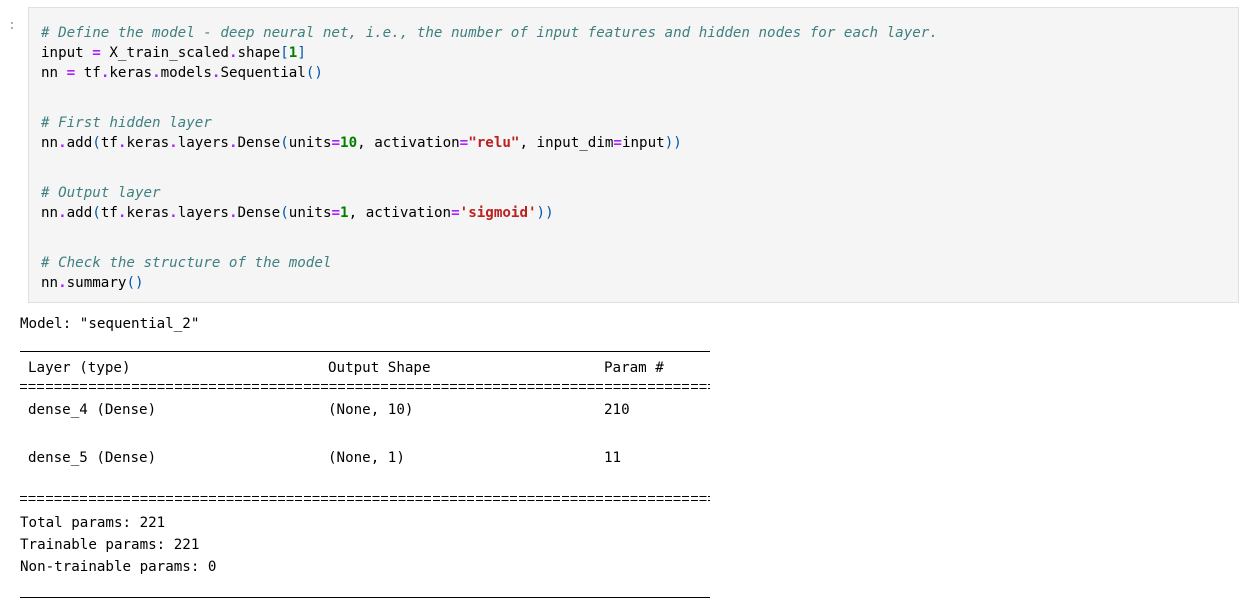  Describe the element at coordinates (110, 324) in the screenshot. I see `model-label: Model: "sequential_2"` at that location.